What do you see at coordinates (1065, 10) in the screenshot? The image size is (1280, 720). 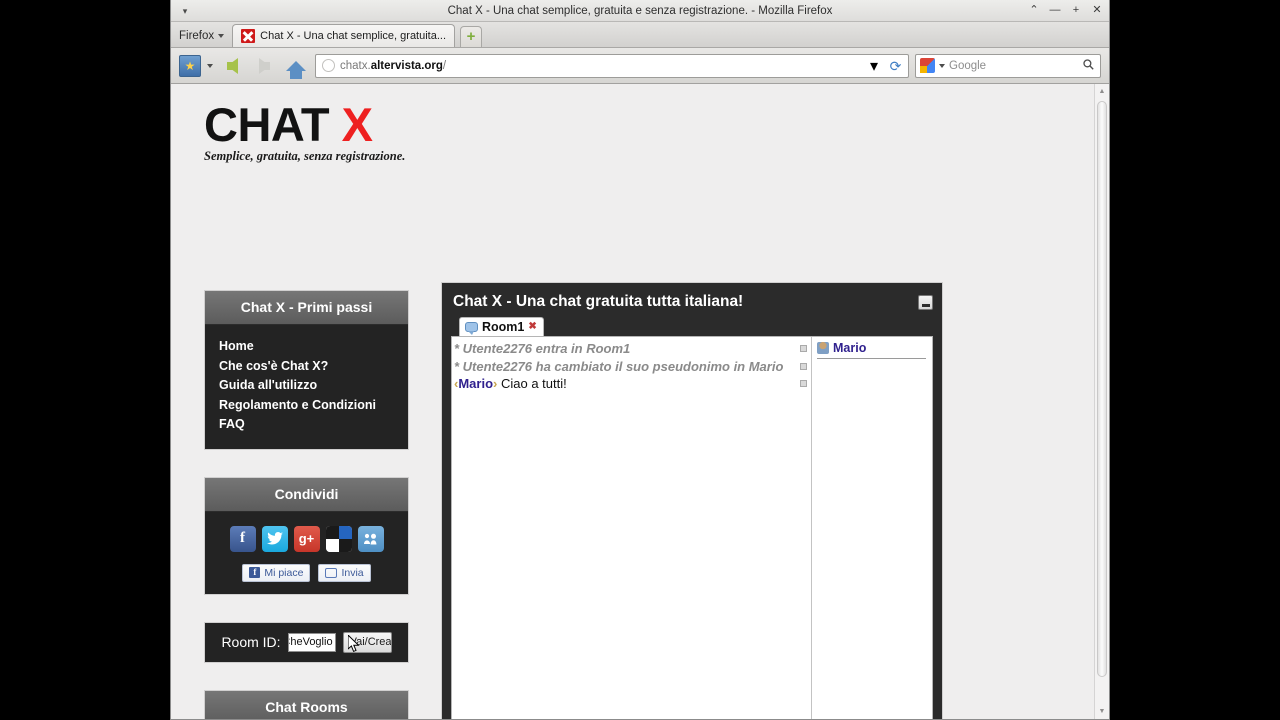 I see `window-controls: ⌃ — + ✕` at bounding box center [1065, 10].